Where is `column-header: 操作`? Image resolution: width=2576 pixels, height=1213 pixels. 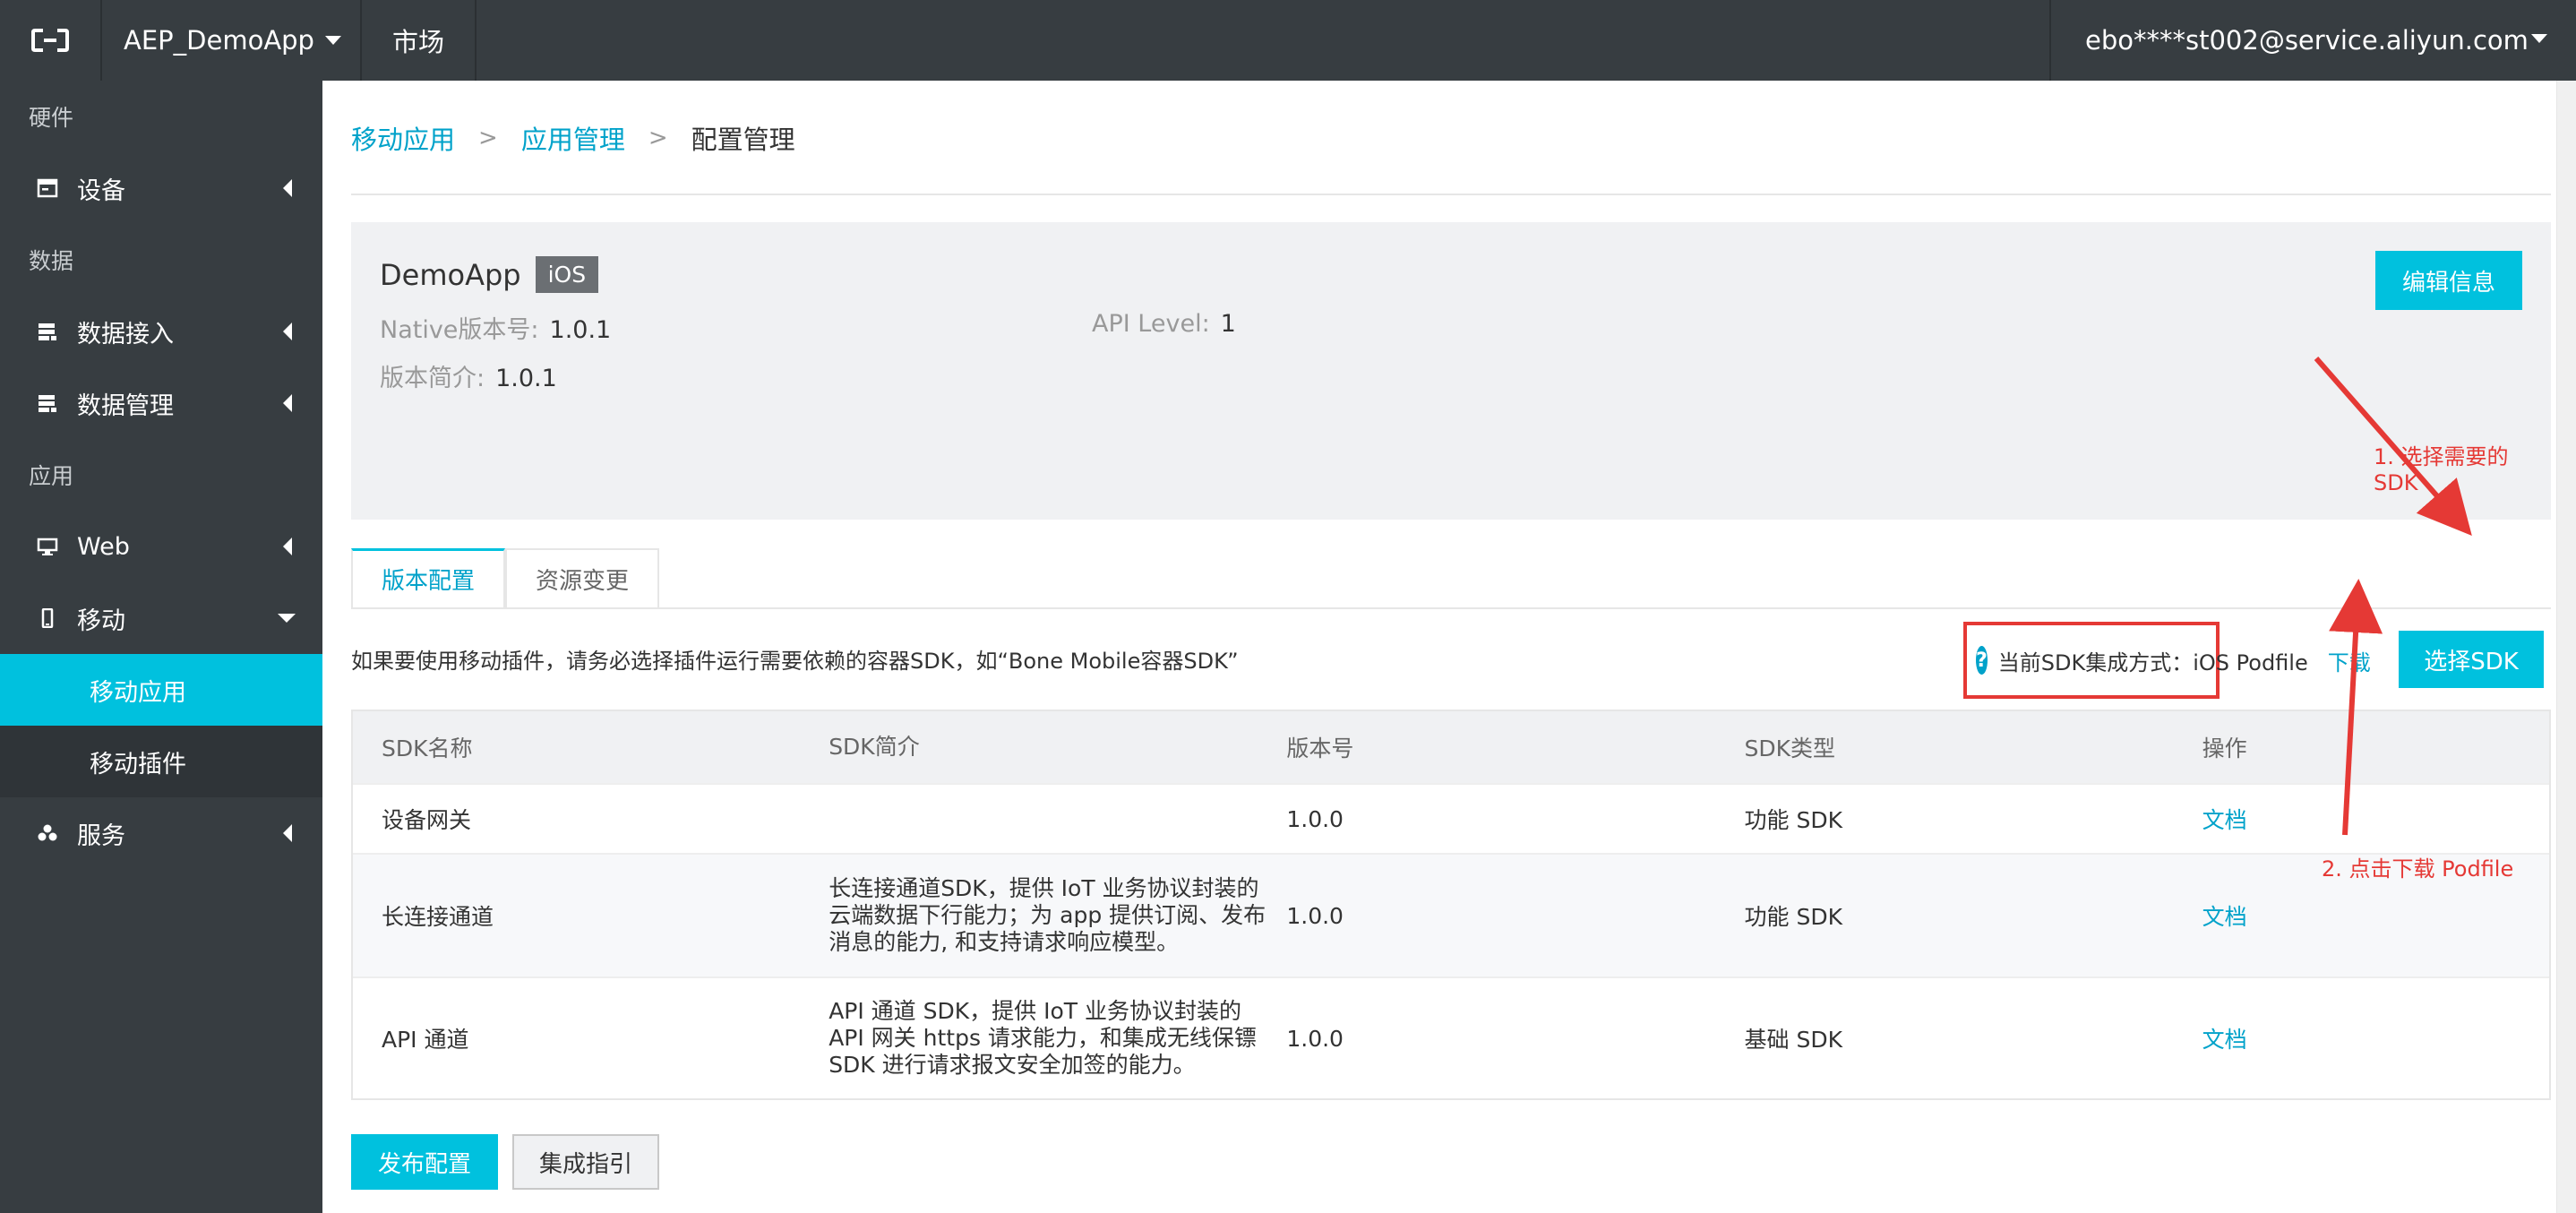
column-header: 操作 is located at coordinates (2224, 749).